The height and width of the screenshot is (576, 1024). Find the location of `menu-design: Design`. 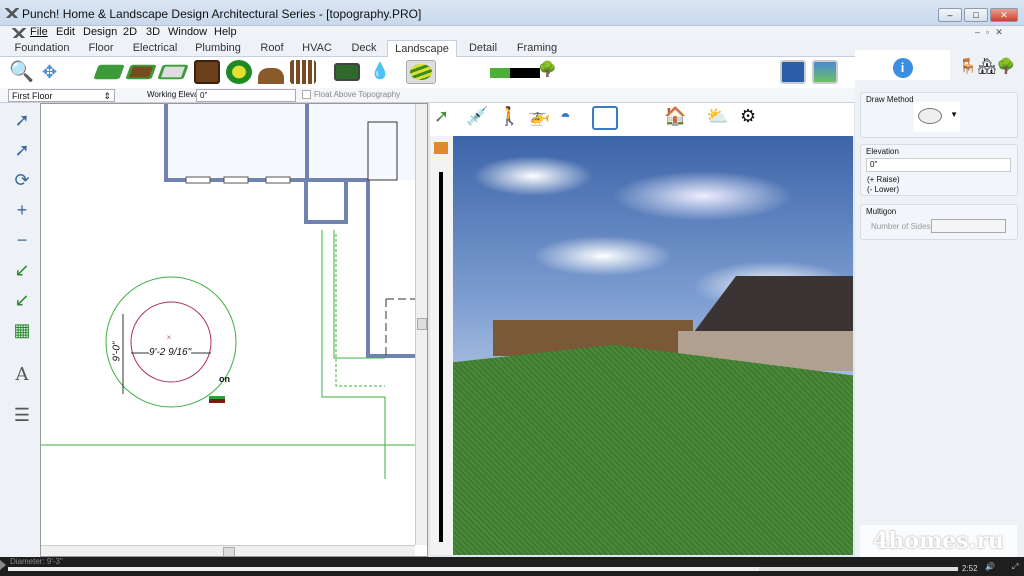

menu-design: Design is located at coordinates (100, 32).